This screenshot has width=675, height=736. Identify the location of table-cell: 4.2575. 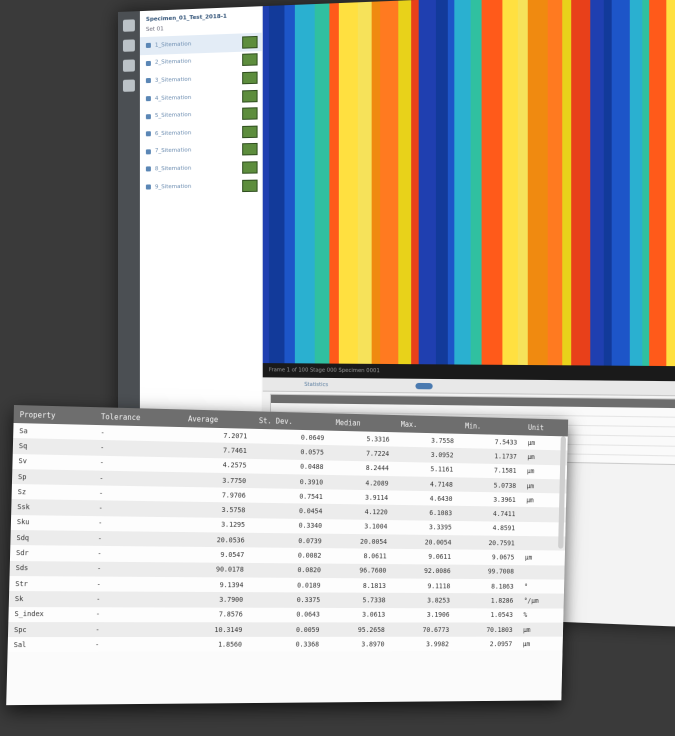
(217, 465).